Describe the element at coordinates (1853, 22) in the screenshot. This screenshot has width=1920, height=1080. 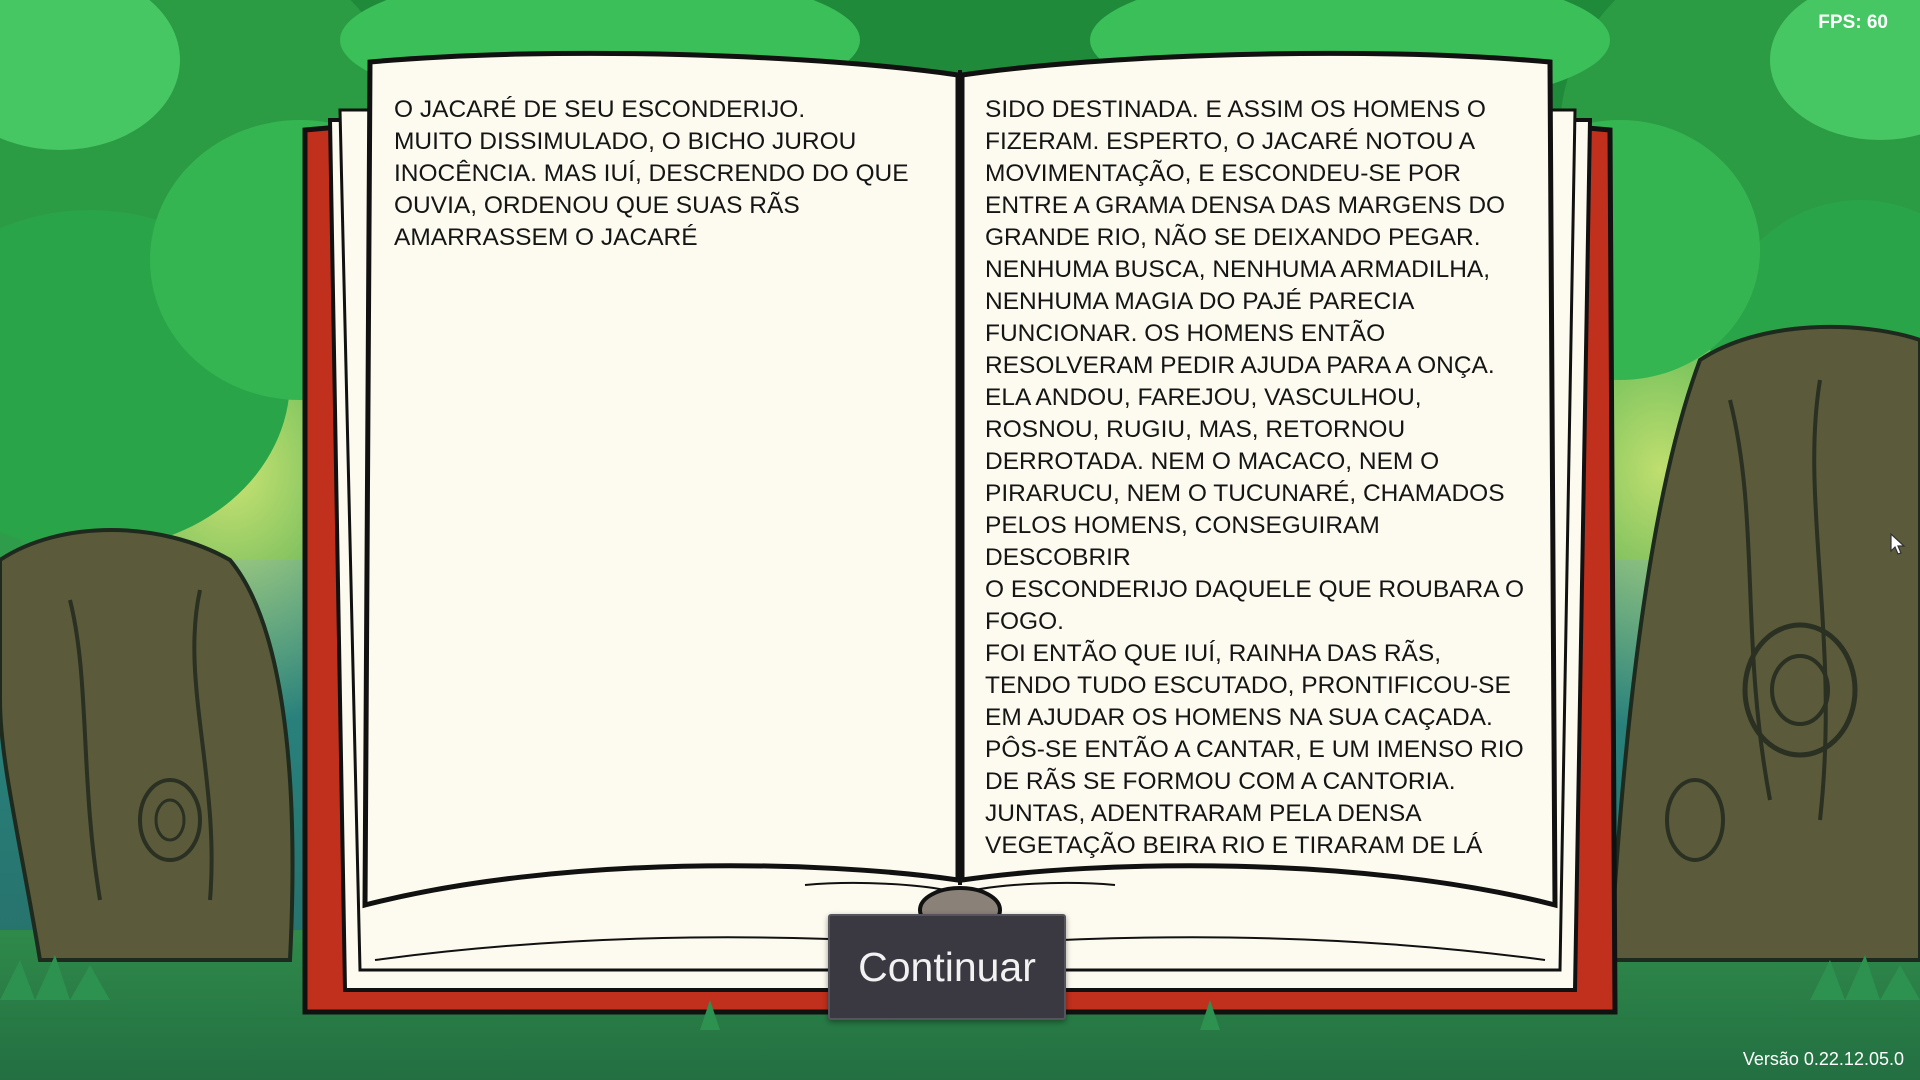
I see `fps-counter: FPS: 60` at that location.